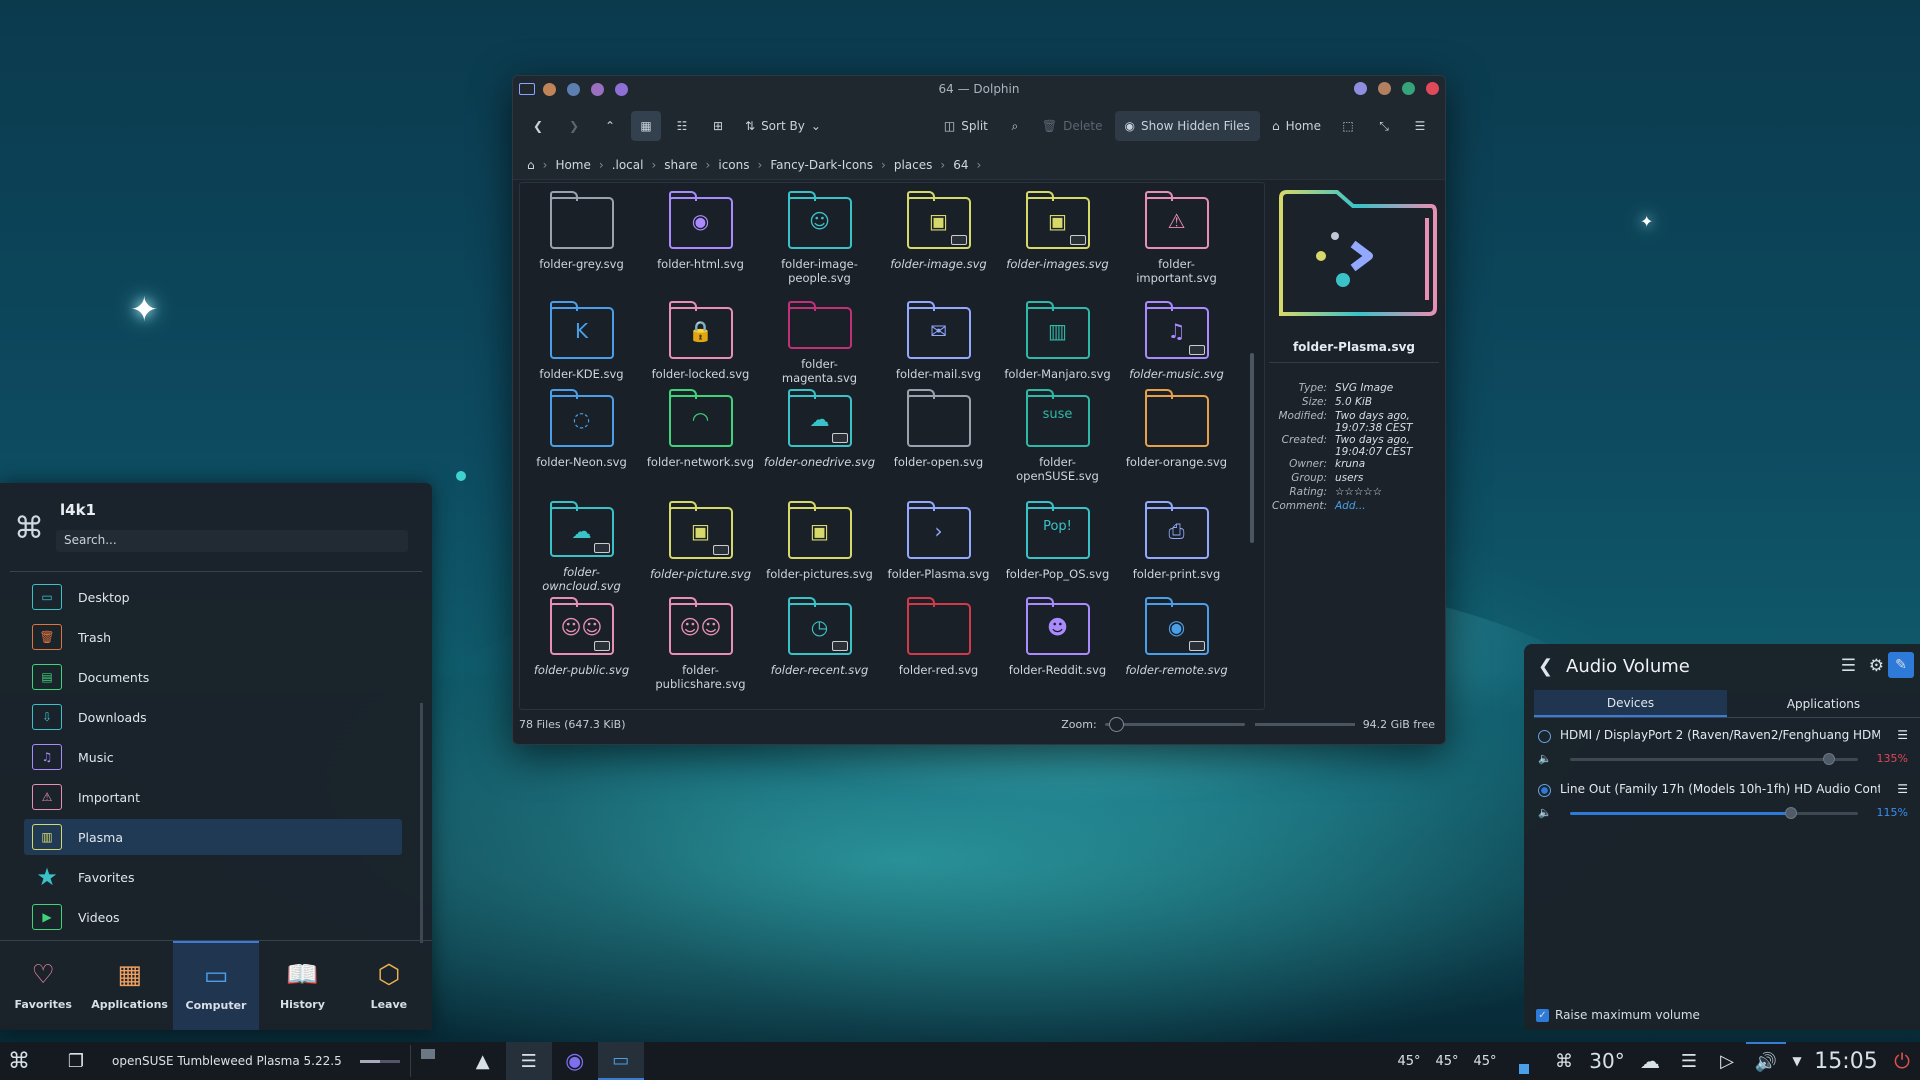 The height and width of the screenshot is (1080, 1920). I want to click on file-item: ♫ folder-music.svg, so click(1176, 343).